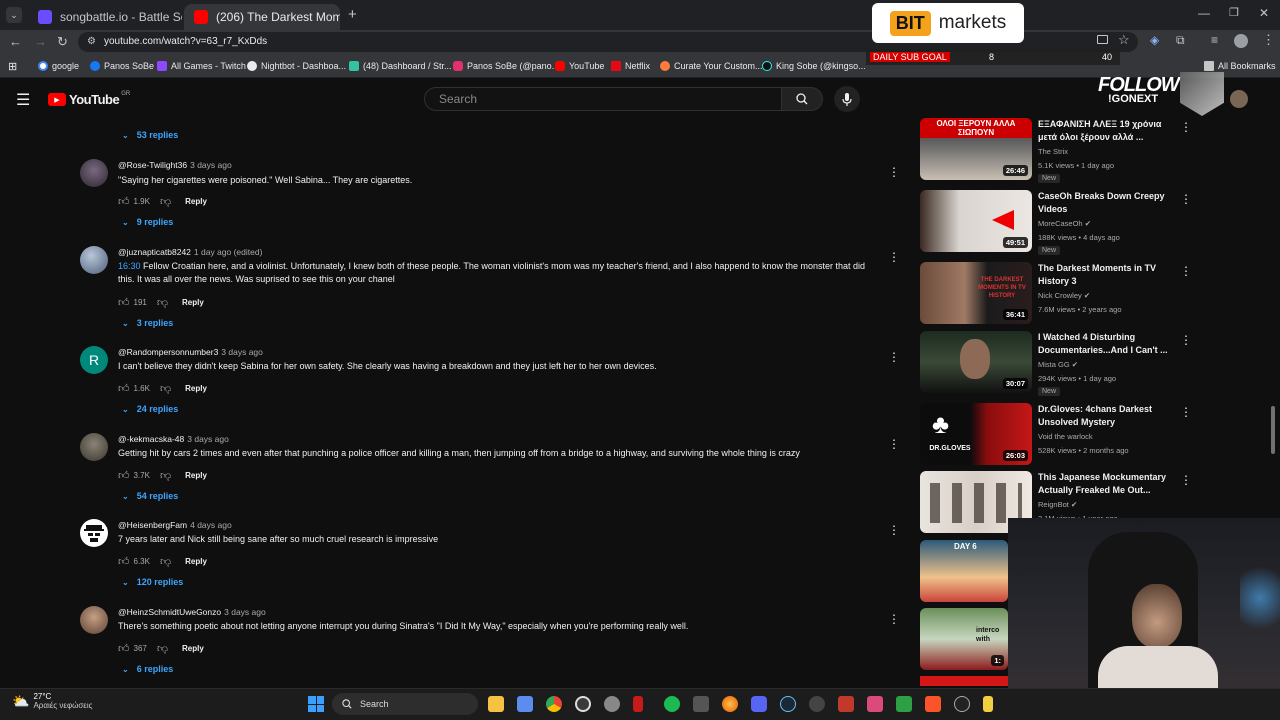 The width and height of the screenshot is (1280, 720). Describe the element at coordinates (603, 99) in the screenshot. I see `search-input: Search` at that location.